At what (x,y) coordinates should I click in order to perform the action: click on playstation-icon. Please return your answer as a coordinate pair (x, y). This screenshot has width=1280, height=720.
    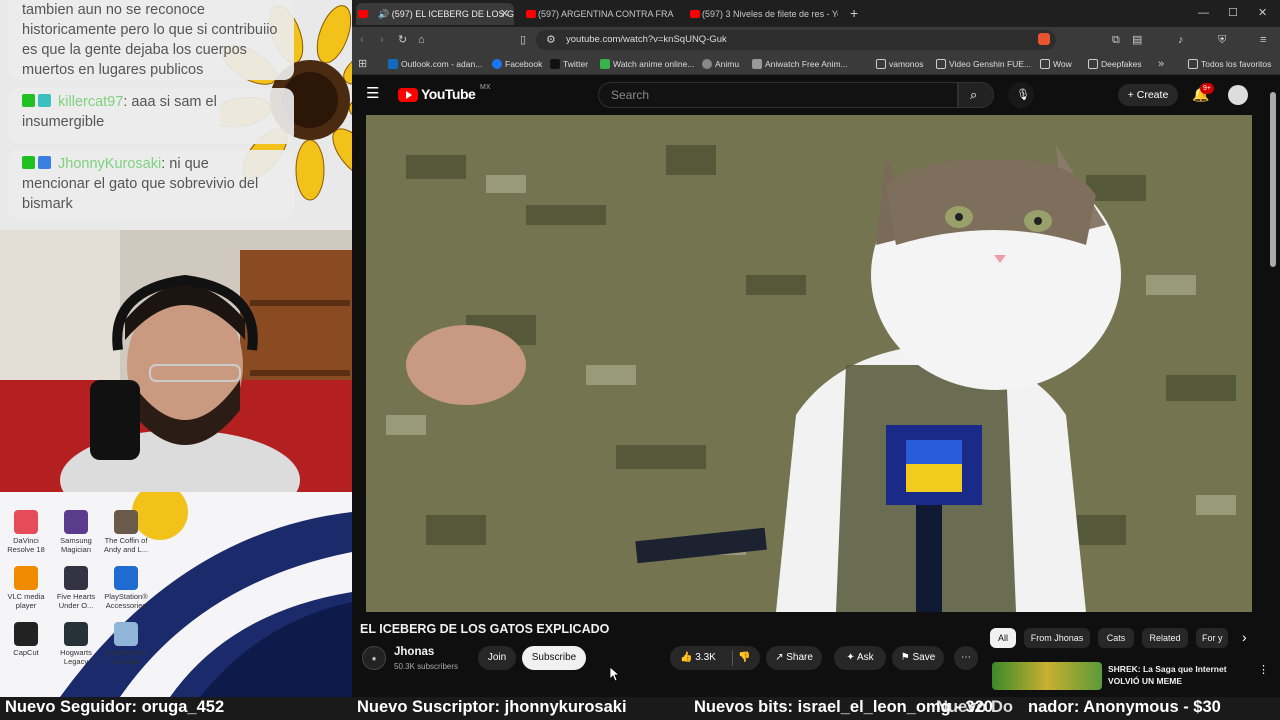
    Looking at the image, I should click on (126, 578).